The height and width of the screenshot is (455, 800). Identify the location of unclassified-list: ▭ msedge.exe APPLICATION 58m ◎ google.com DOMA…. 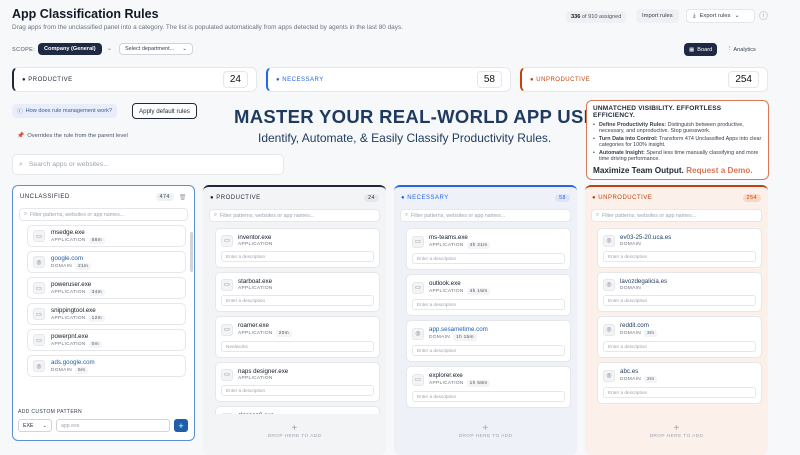
(103, 301).